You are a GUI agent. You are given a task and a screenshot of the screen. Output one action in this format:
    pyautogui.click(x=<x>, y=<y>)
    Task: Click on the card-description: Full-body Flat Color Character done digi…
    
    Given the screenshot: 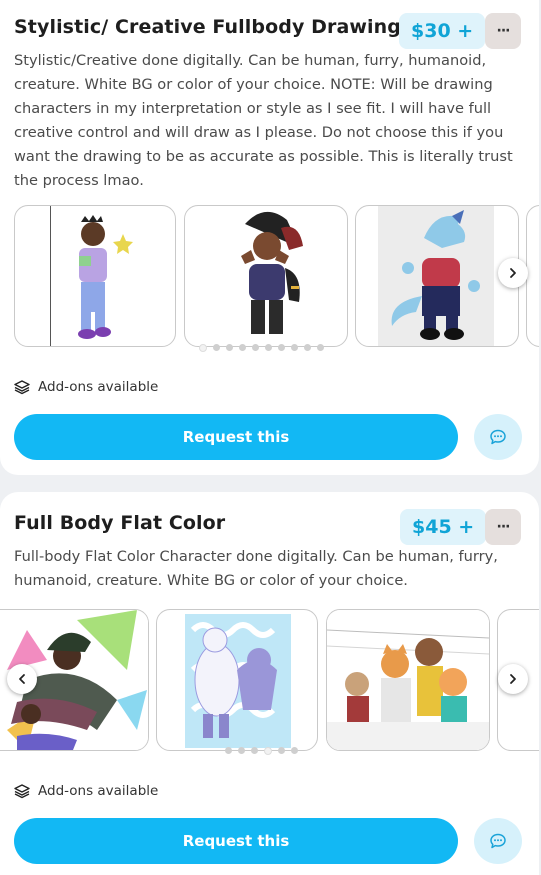 What is the action you would take?
    pyautogui.click(x=256, y=568)
    